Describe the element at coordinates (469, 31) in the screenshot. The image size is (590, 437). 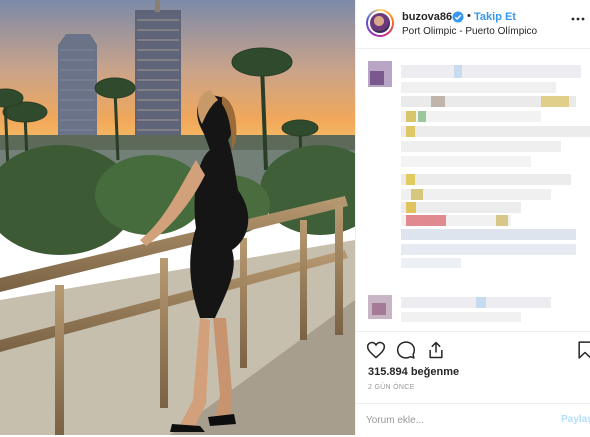
I see `location-link: Port Olimpic - Puerto Olímpico` at that location.